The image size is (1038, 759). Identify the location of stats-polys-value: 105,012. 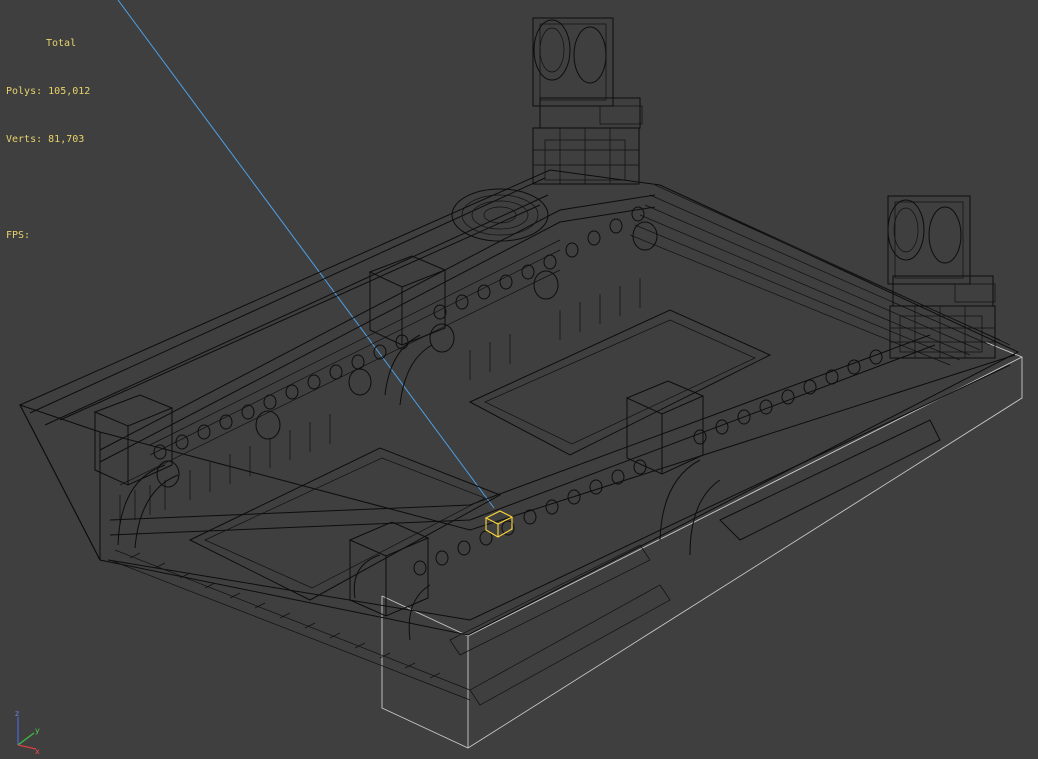
(69, 91).